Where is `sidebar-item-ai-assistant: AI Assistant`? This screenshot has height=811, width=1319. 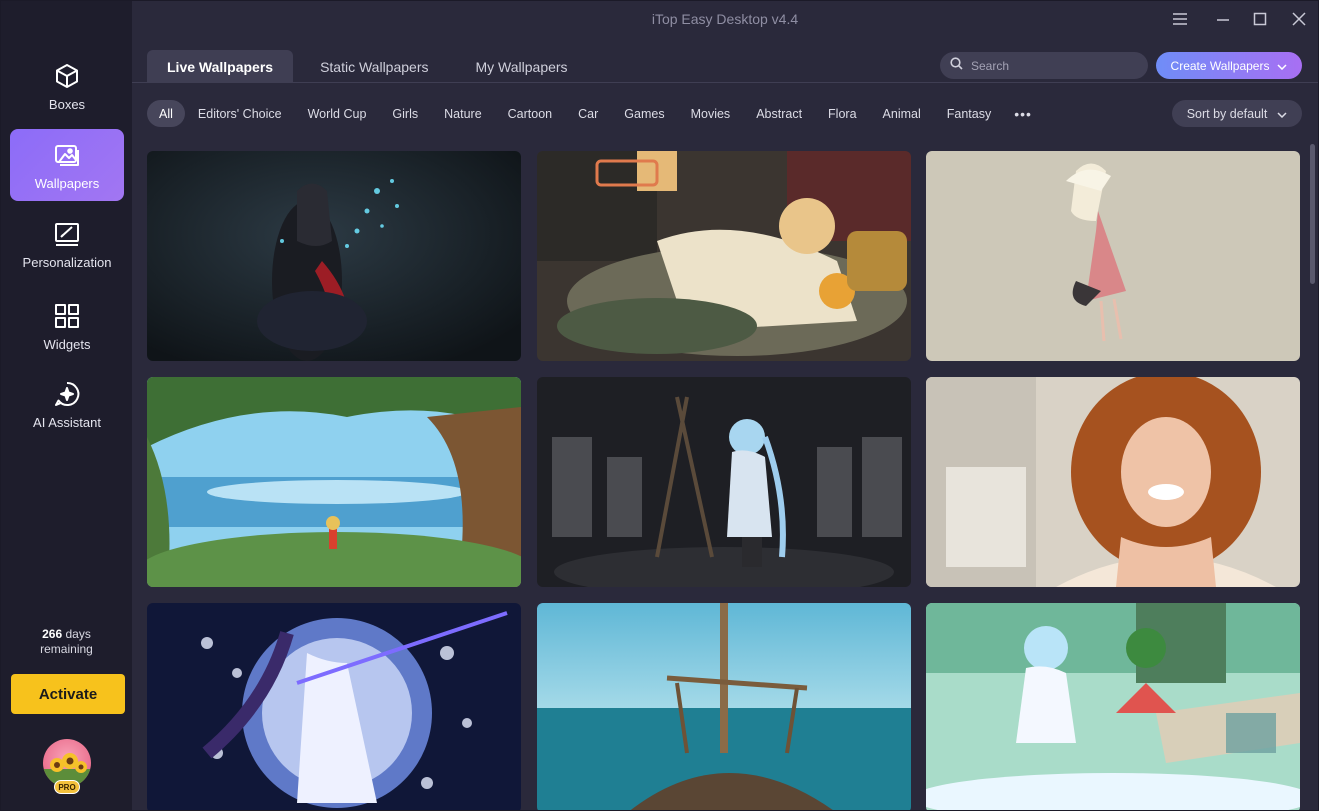 sidebar-item-ai-assistant: AI Assistant is located at coordinates (67, 404).